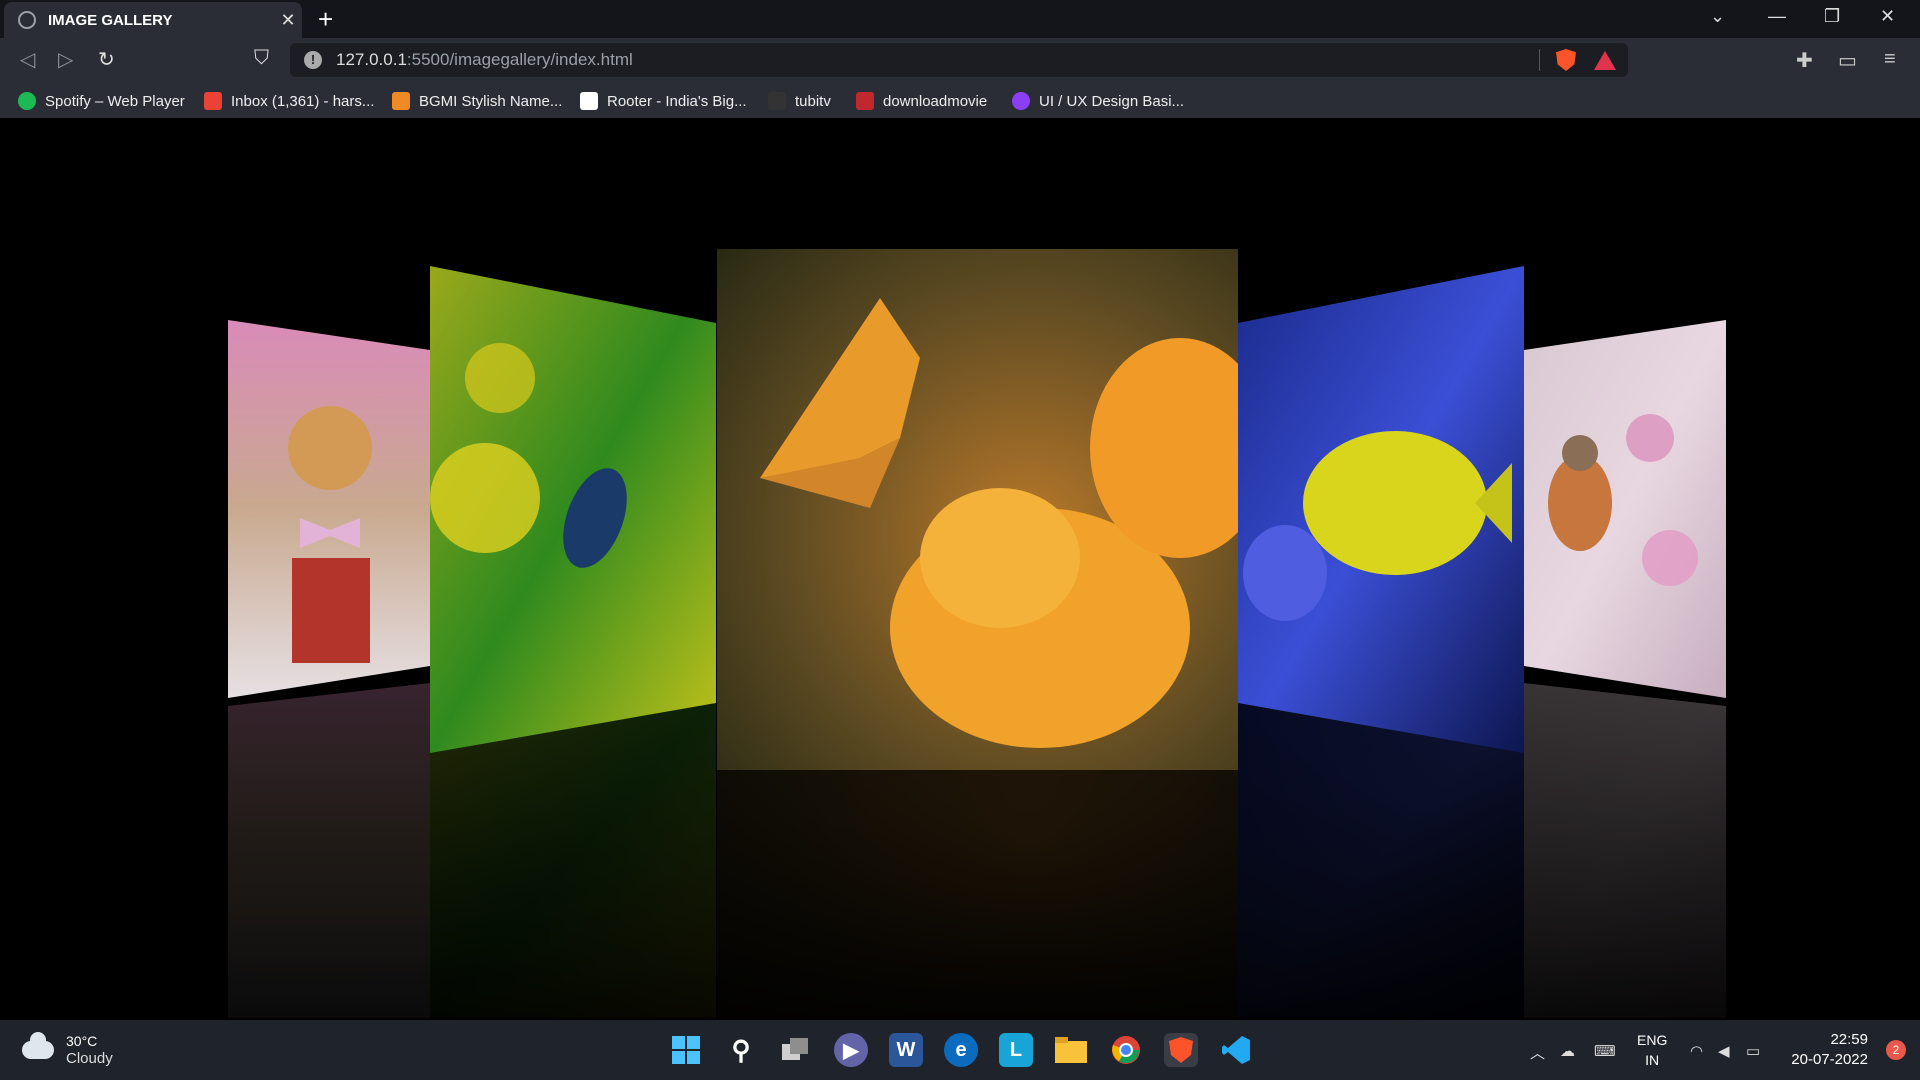  I want to click on onedrive-icon: ☁, so click(1567, 1051).